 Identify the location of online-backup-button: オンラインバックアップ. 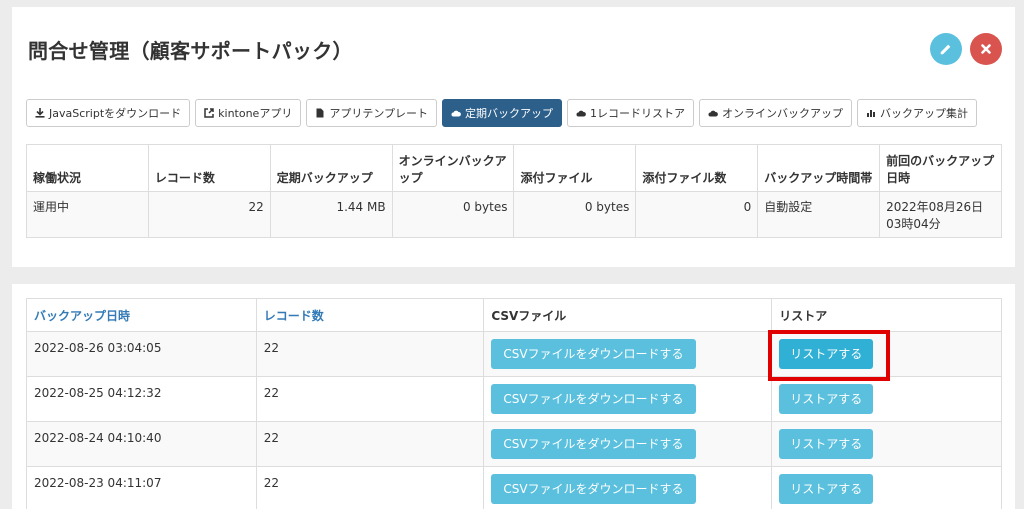
(775, 113).